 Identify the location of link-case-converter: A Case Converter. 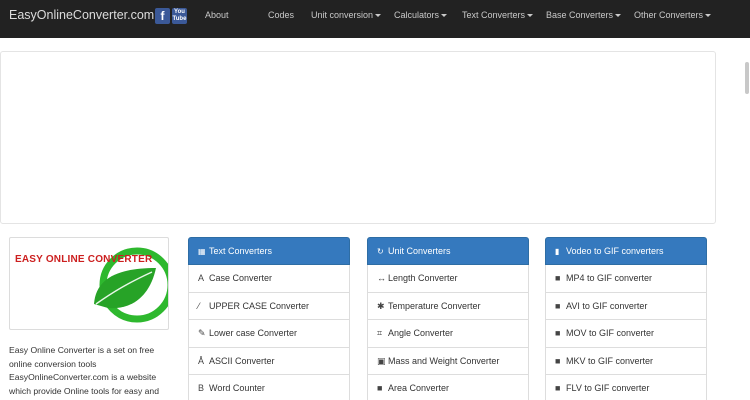
(269, 279).